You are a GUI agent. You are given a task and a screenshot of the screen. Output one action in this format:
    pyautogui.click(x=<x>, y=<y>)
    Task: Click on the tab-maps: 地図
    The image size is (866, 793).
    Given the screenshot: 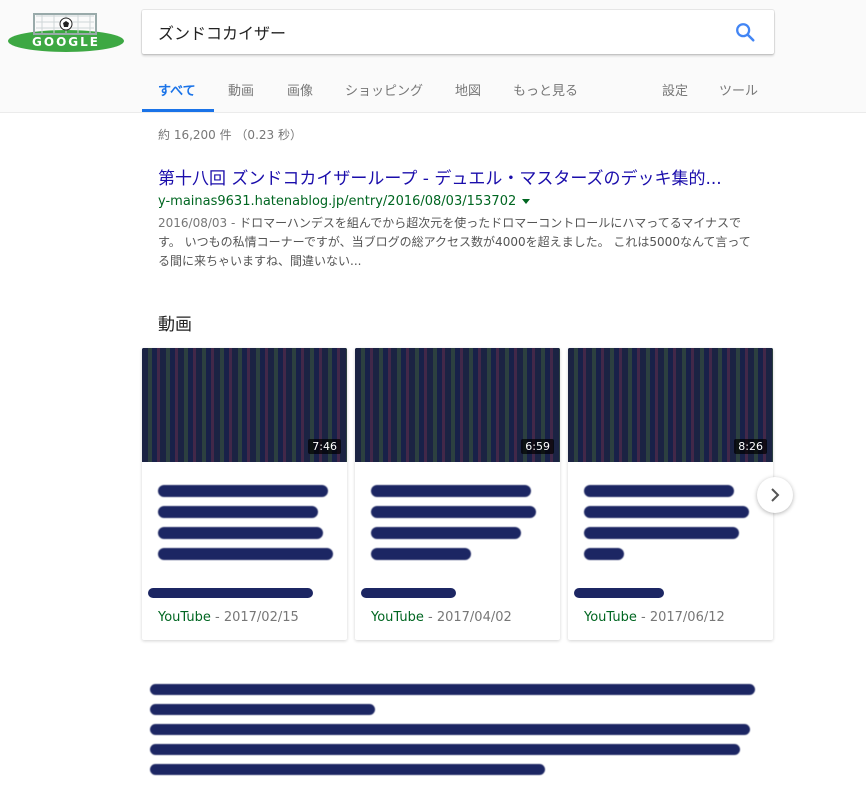 What is the action you would take?
    pyautogui.click(x=468, y=89)
    